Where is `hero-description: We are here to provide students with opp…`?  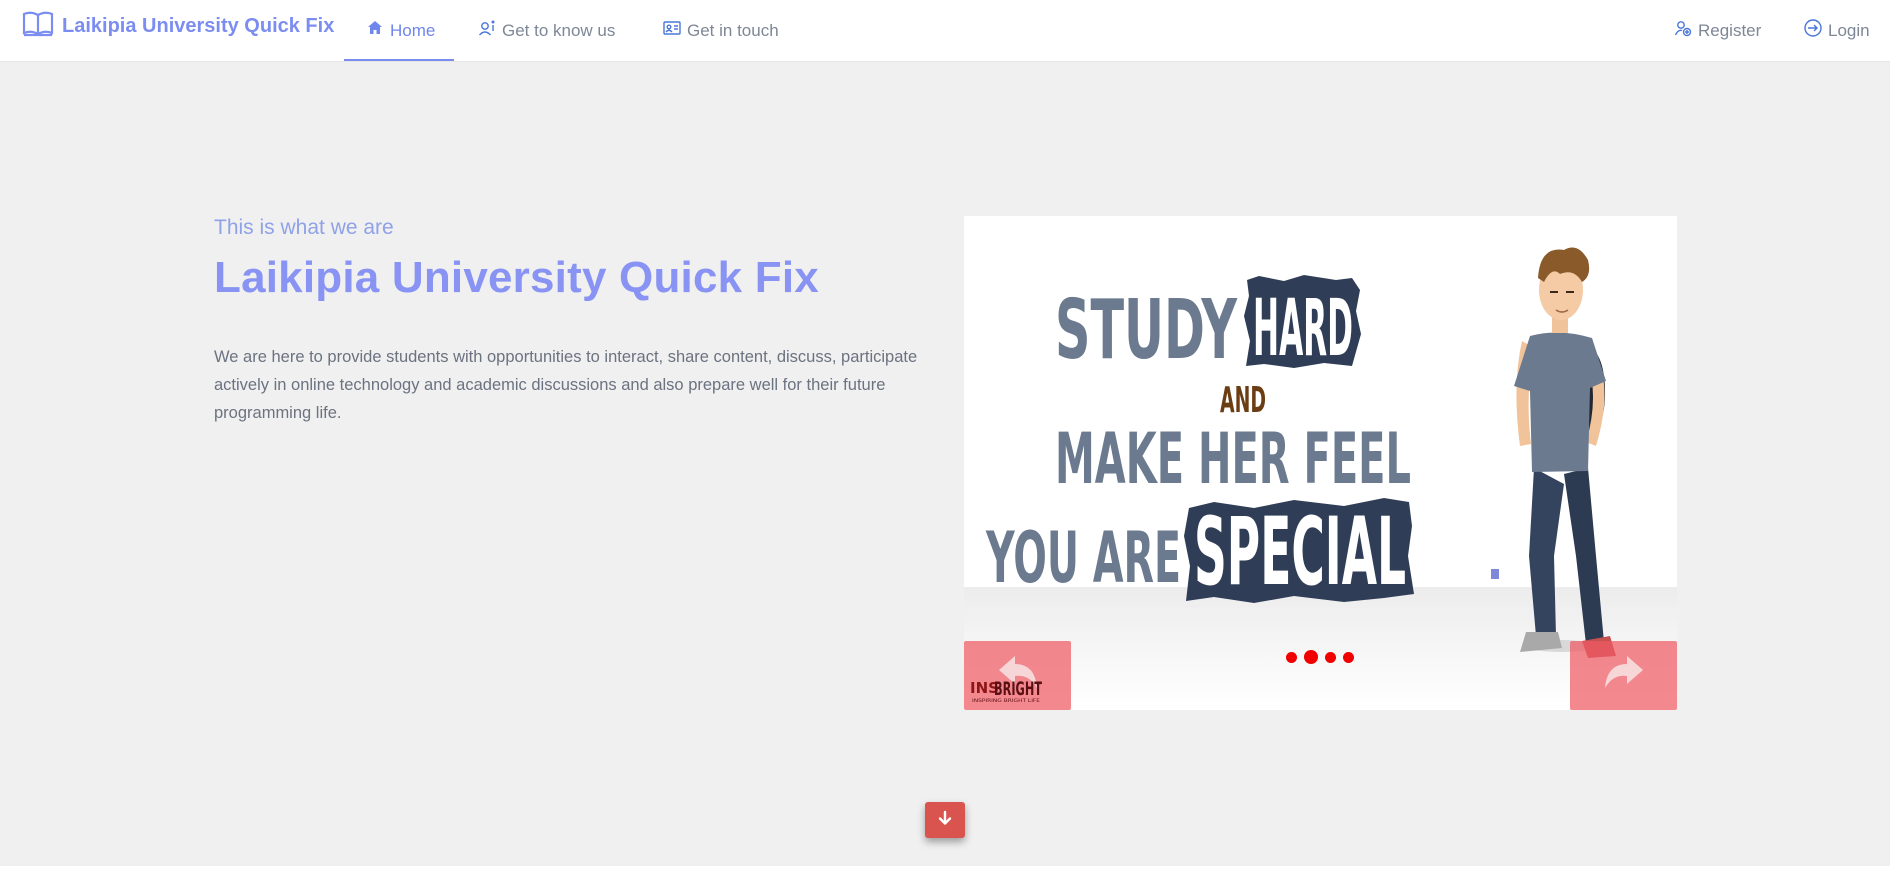 hero-description: We are here to provide students with opp… is located at coordinates (566, 385).